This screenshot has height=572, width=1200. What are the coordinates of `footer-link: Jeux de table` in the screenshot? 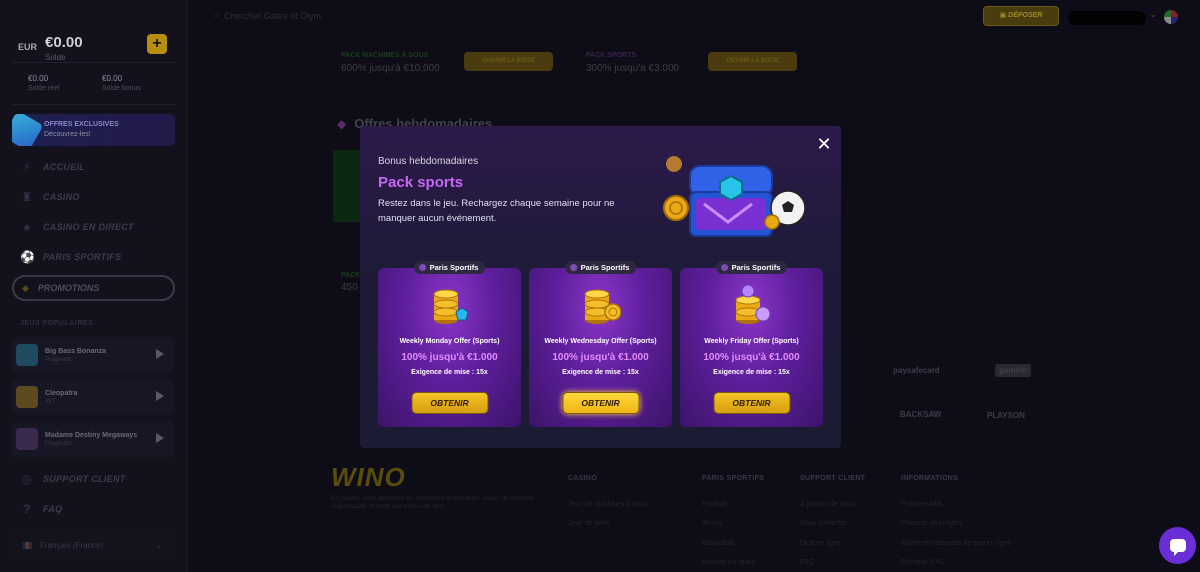 It's located at (589, 523).